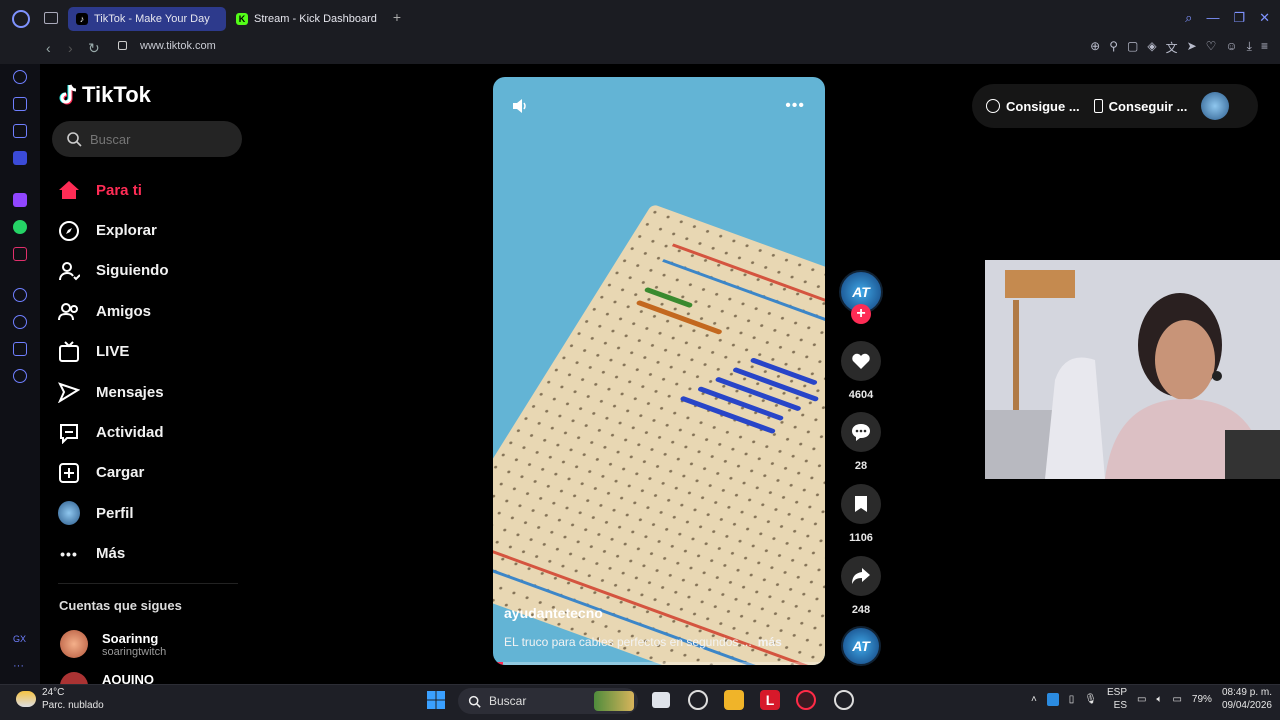 The image size is (1280, 720). I want to click on sidebar-more-icon: ···, so click(20, 667).